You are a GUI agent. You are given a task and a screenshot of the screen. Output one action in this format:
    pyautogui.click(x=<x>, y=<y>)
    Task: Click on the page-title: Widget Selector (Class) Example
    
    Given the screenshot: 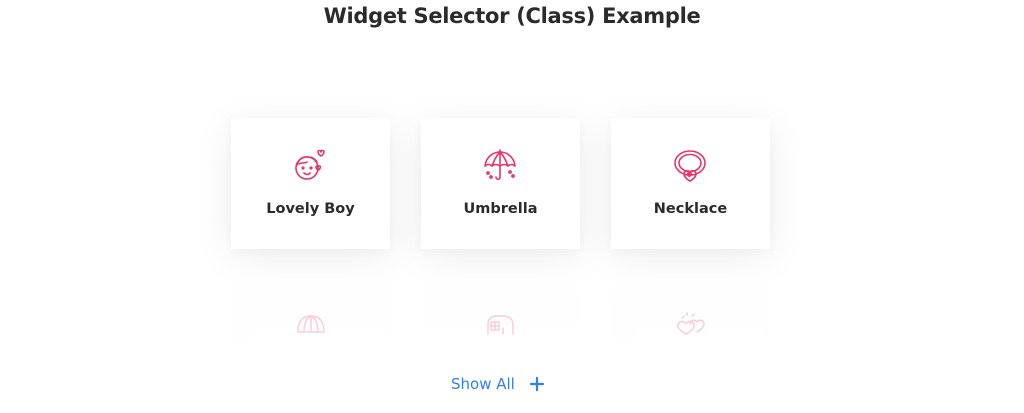 What is the action you would take?
    pyautogui.click(x=512, y=16)
    